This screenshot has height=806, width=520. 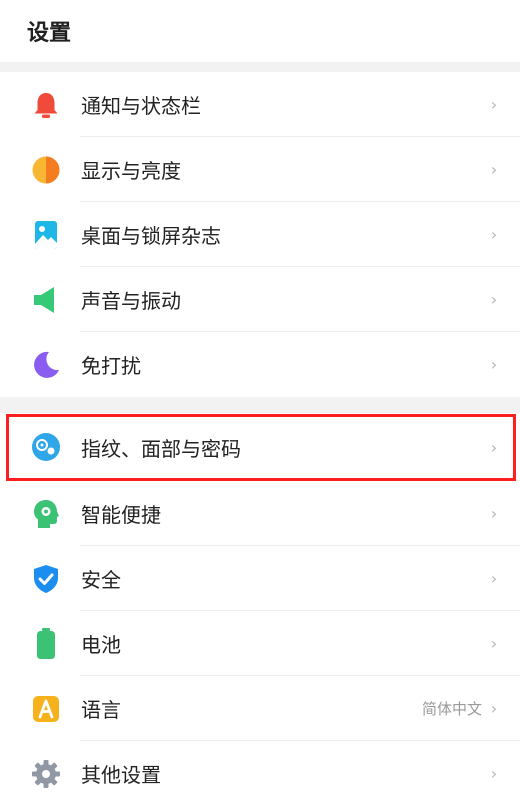 I want to click on page-title: 设置, so click(x=49, y=33).